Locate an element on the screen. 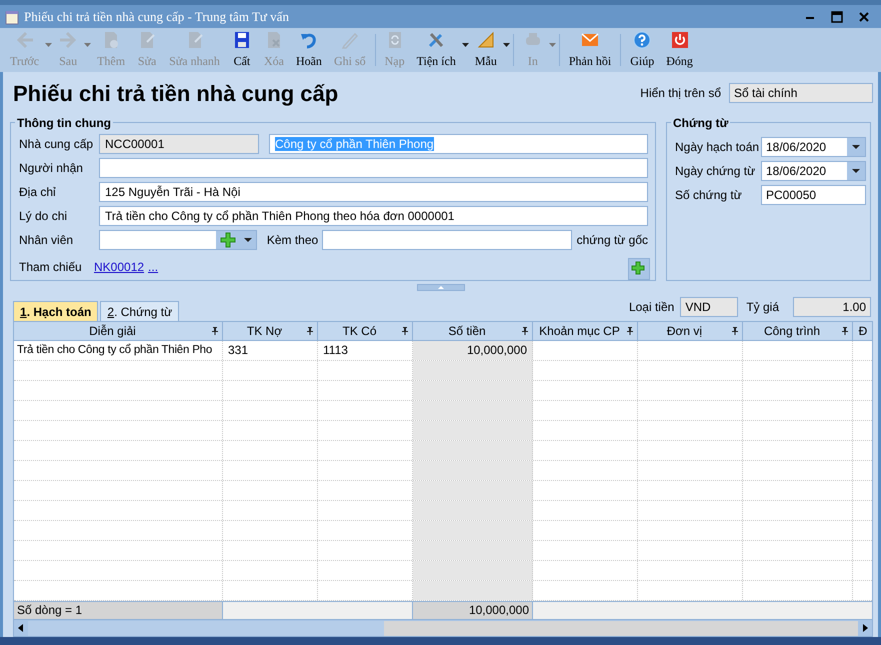 This screenshot has height=645, width=881. field-label: Số chứng từ is located at coordinates (709, 195).